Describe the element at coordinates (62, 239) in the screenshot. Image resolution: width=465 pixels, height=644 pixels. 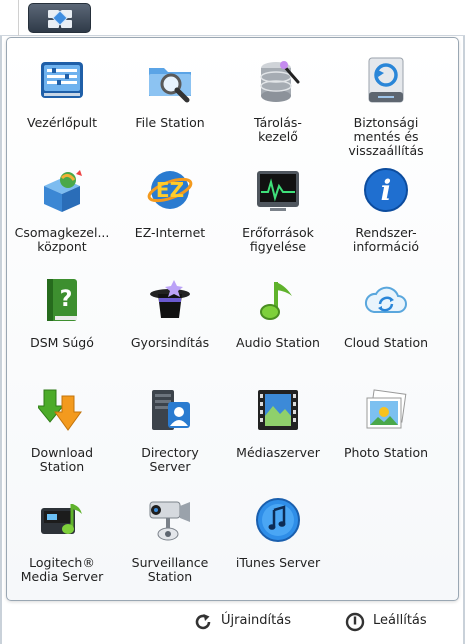
I see `app-label: Csomagkezel... központ` at that location.